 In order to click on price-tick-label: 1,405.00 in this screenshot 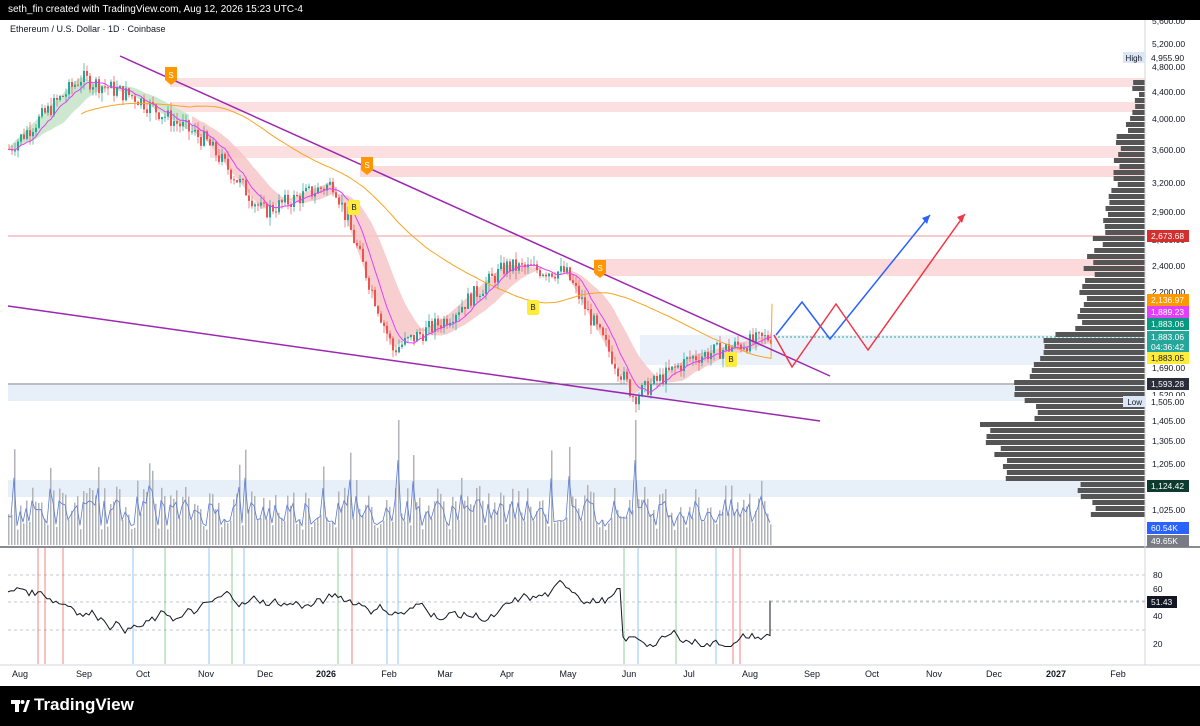, I will do `click(1168, 421)`.